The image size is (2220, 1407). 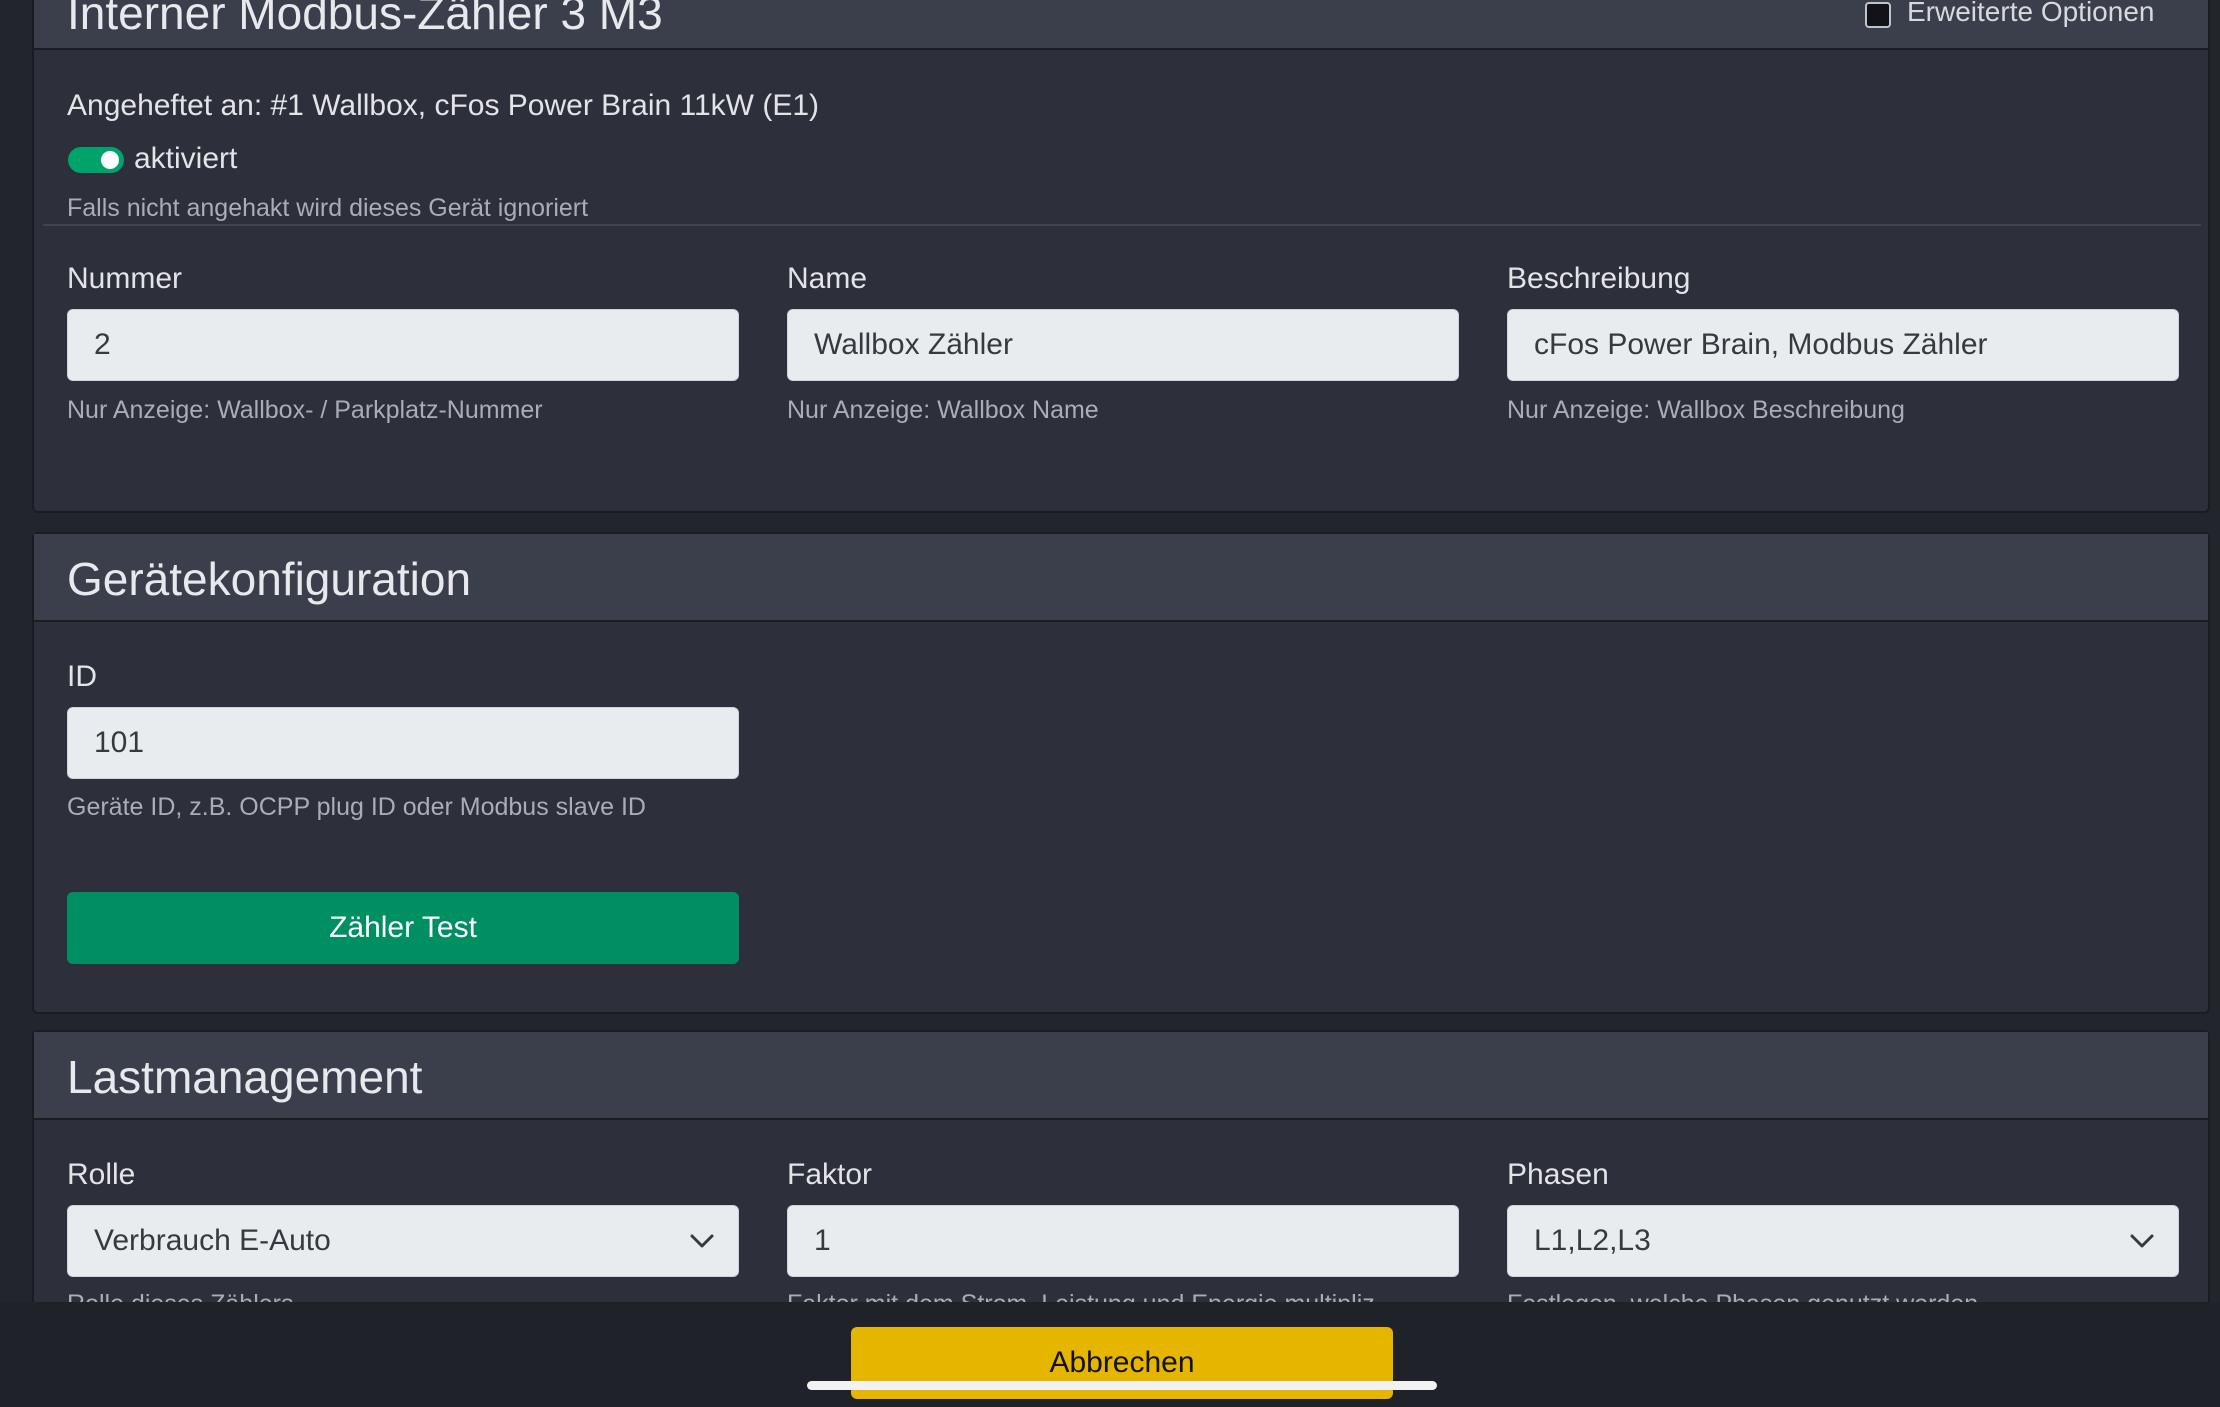 I want to click on rolle-select: Verbrauch E-Auto, so click(x=403, y=1241).